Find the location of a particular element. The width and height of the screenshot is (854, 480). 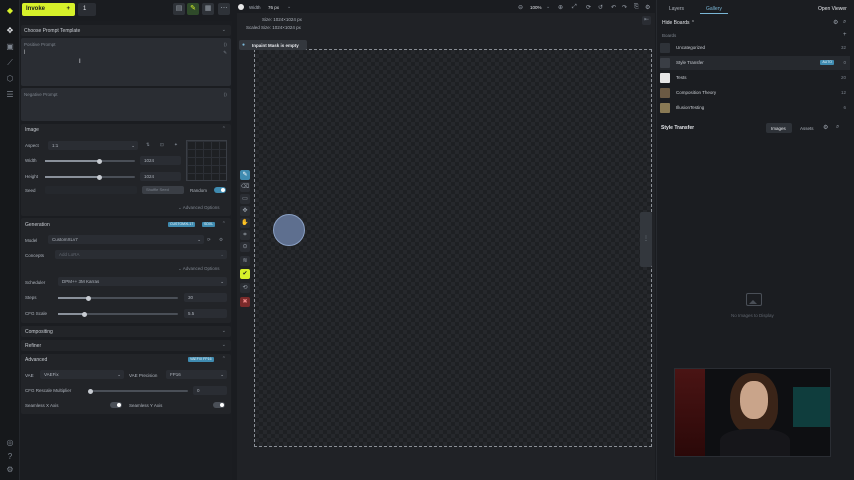

quantity-field: 1 is located at coordinates (87, 9).